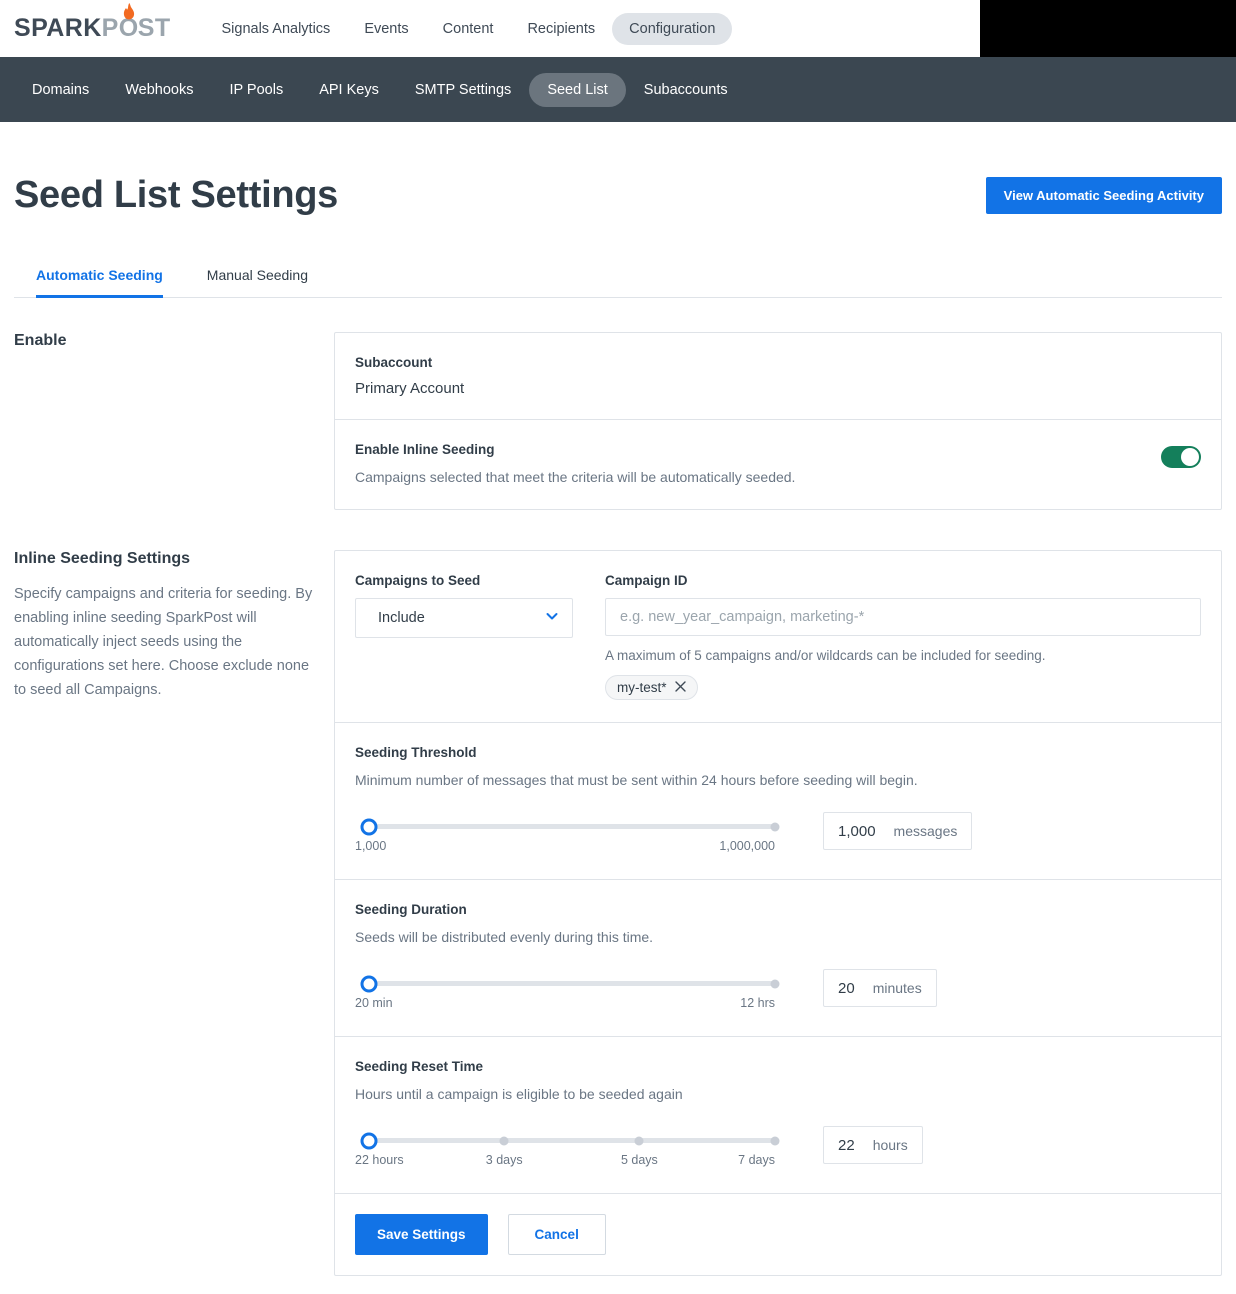 The image size is (1236, 1294). I want to click on slider-tick-label-max: 1,000,000, so click(747, 846).